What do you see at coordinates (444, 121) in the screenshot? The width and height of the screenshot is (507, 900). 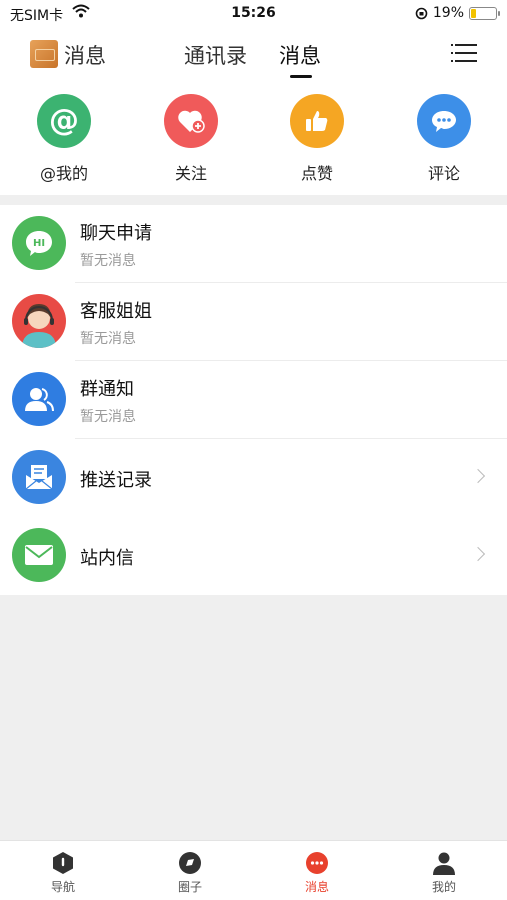 I see `speech-bubble-icon` at bounding box center [444, 121].